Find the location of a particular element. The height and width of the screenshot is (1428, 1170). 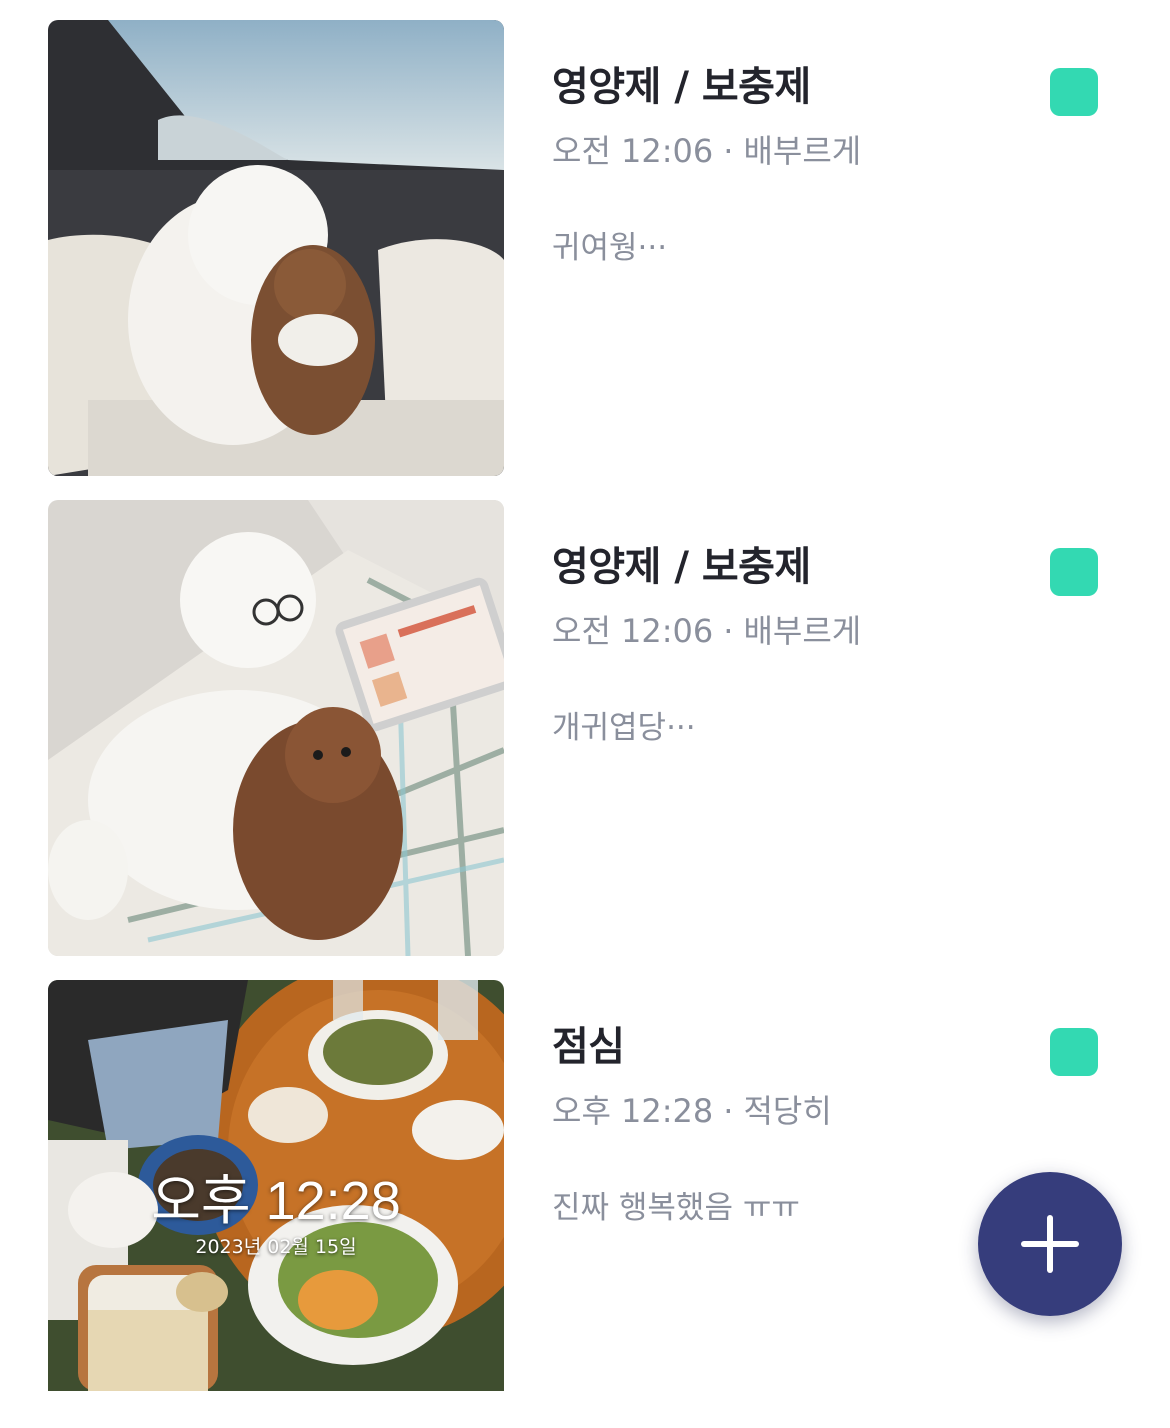

entry-photo-dogs-in-car-seat is located at coordinates (276, 248).